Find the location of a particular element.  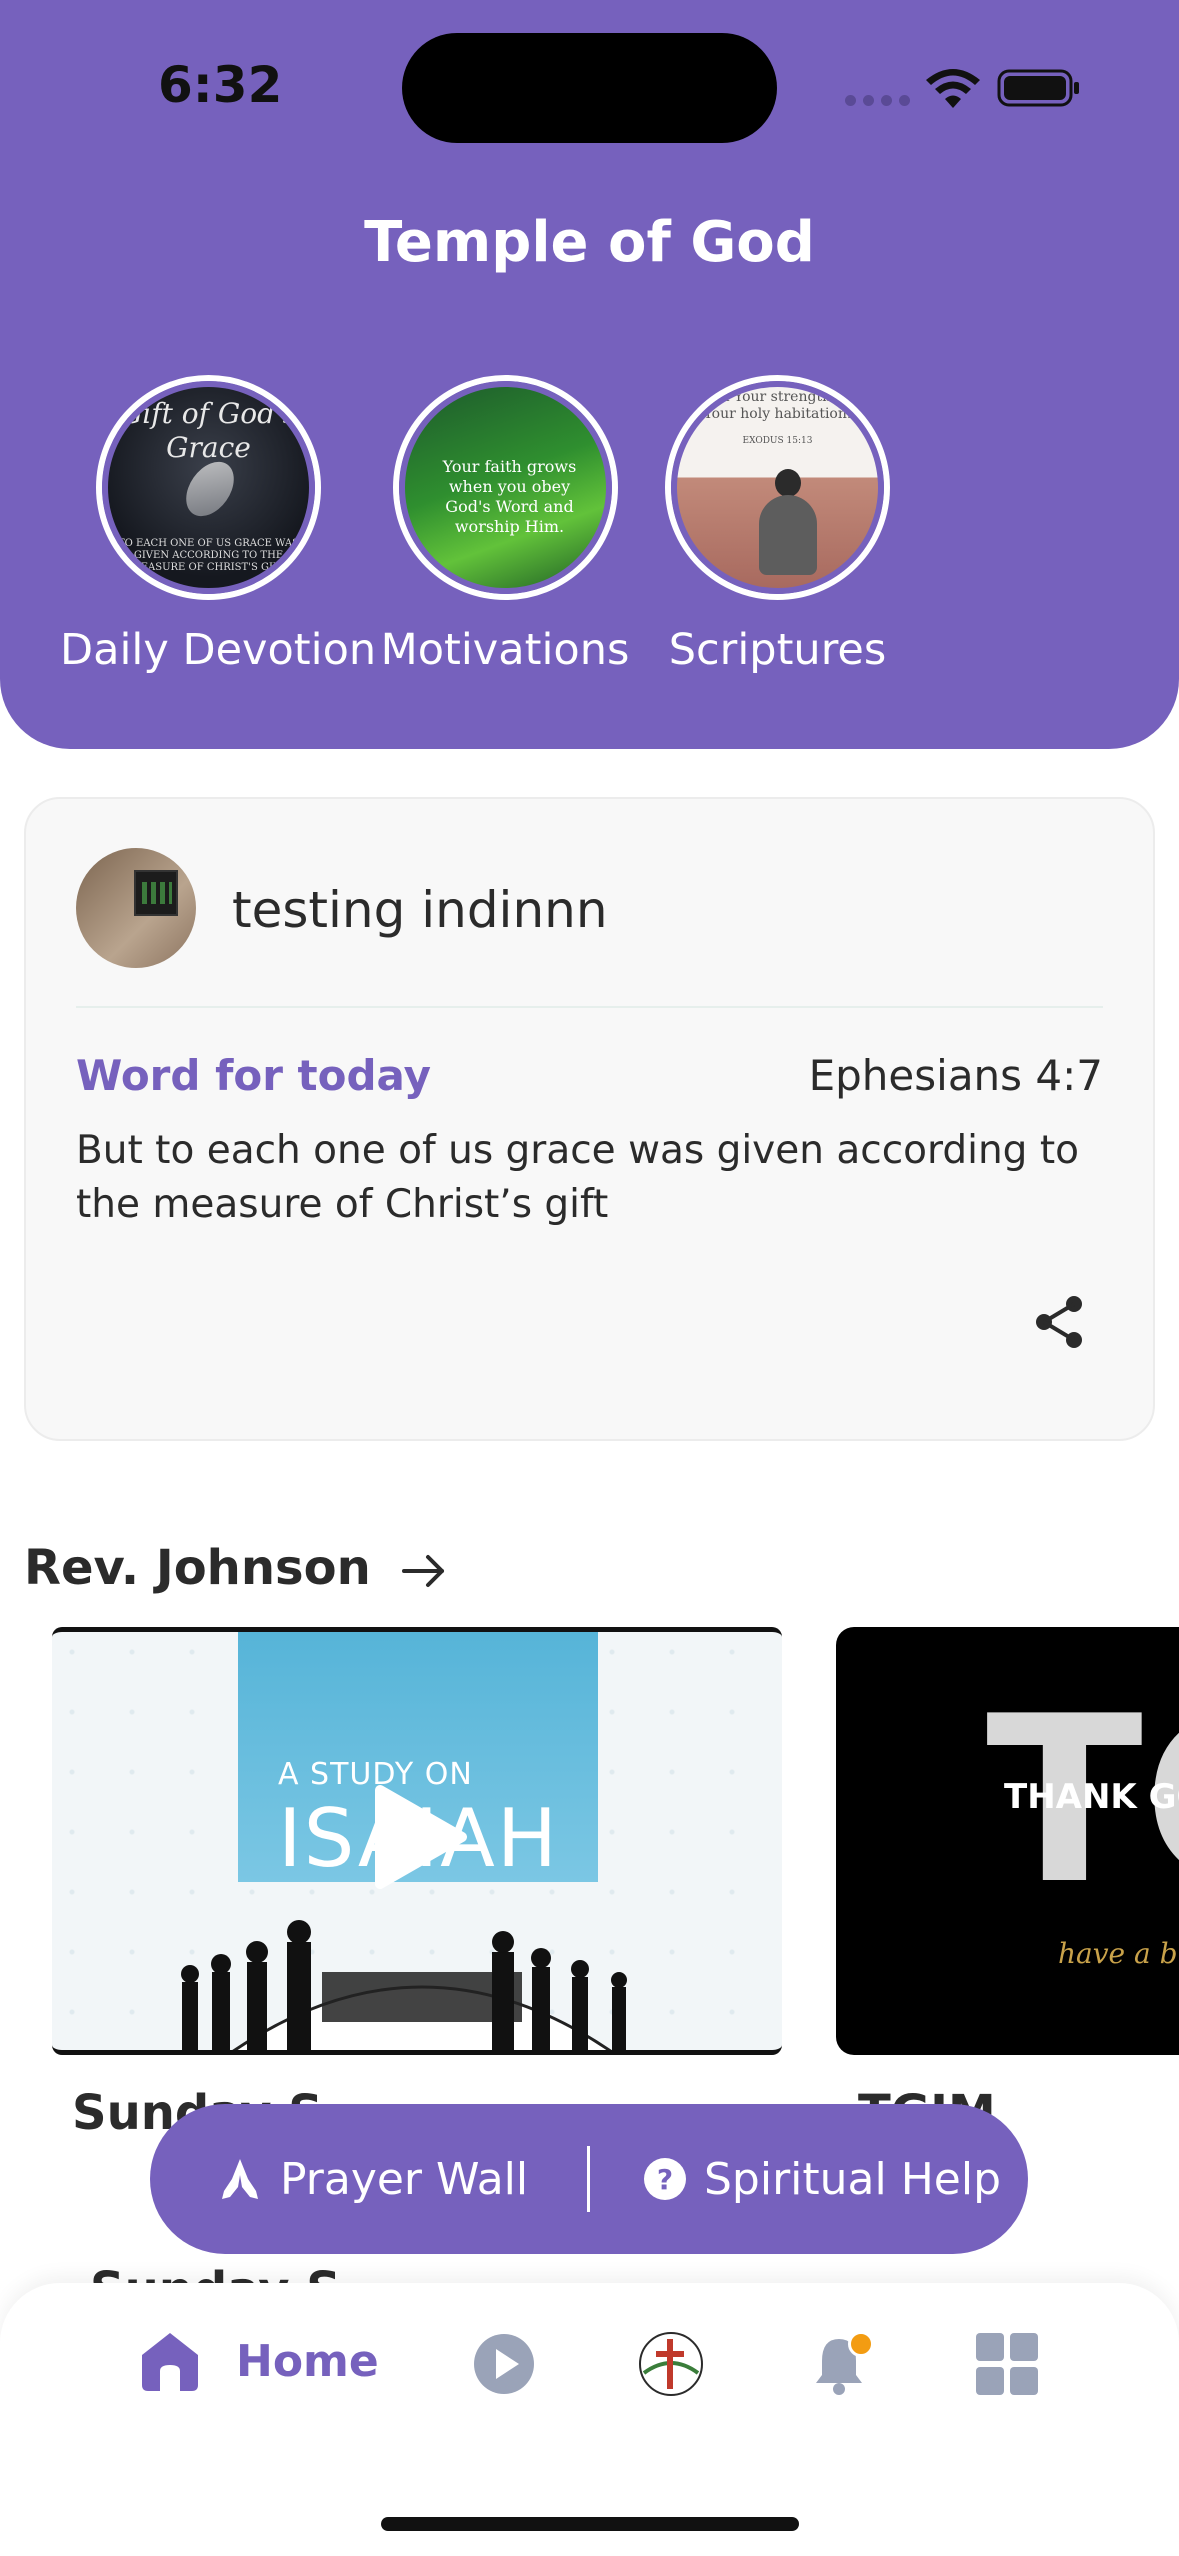

story-label-motivations: Motivations is located at coordinates (505, 650).